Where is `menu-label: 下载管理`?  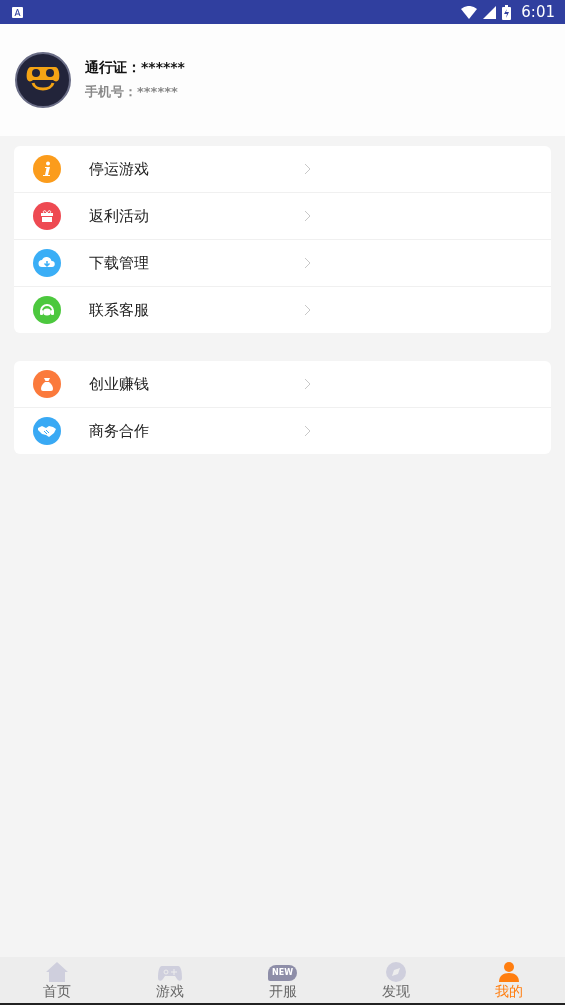 menu-label: 下载管理 is located at coordinates (119, 263).